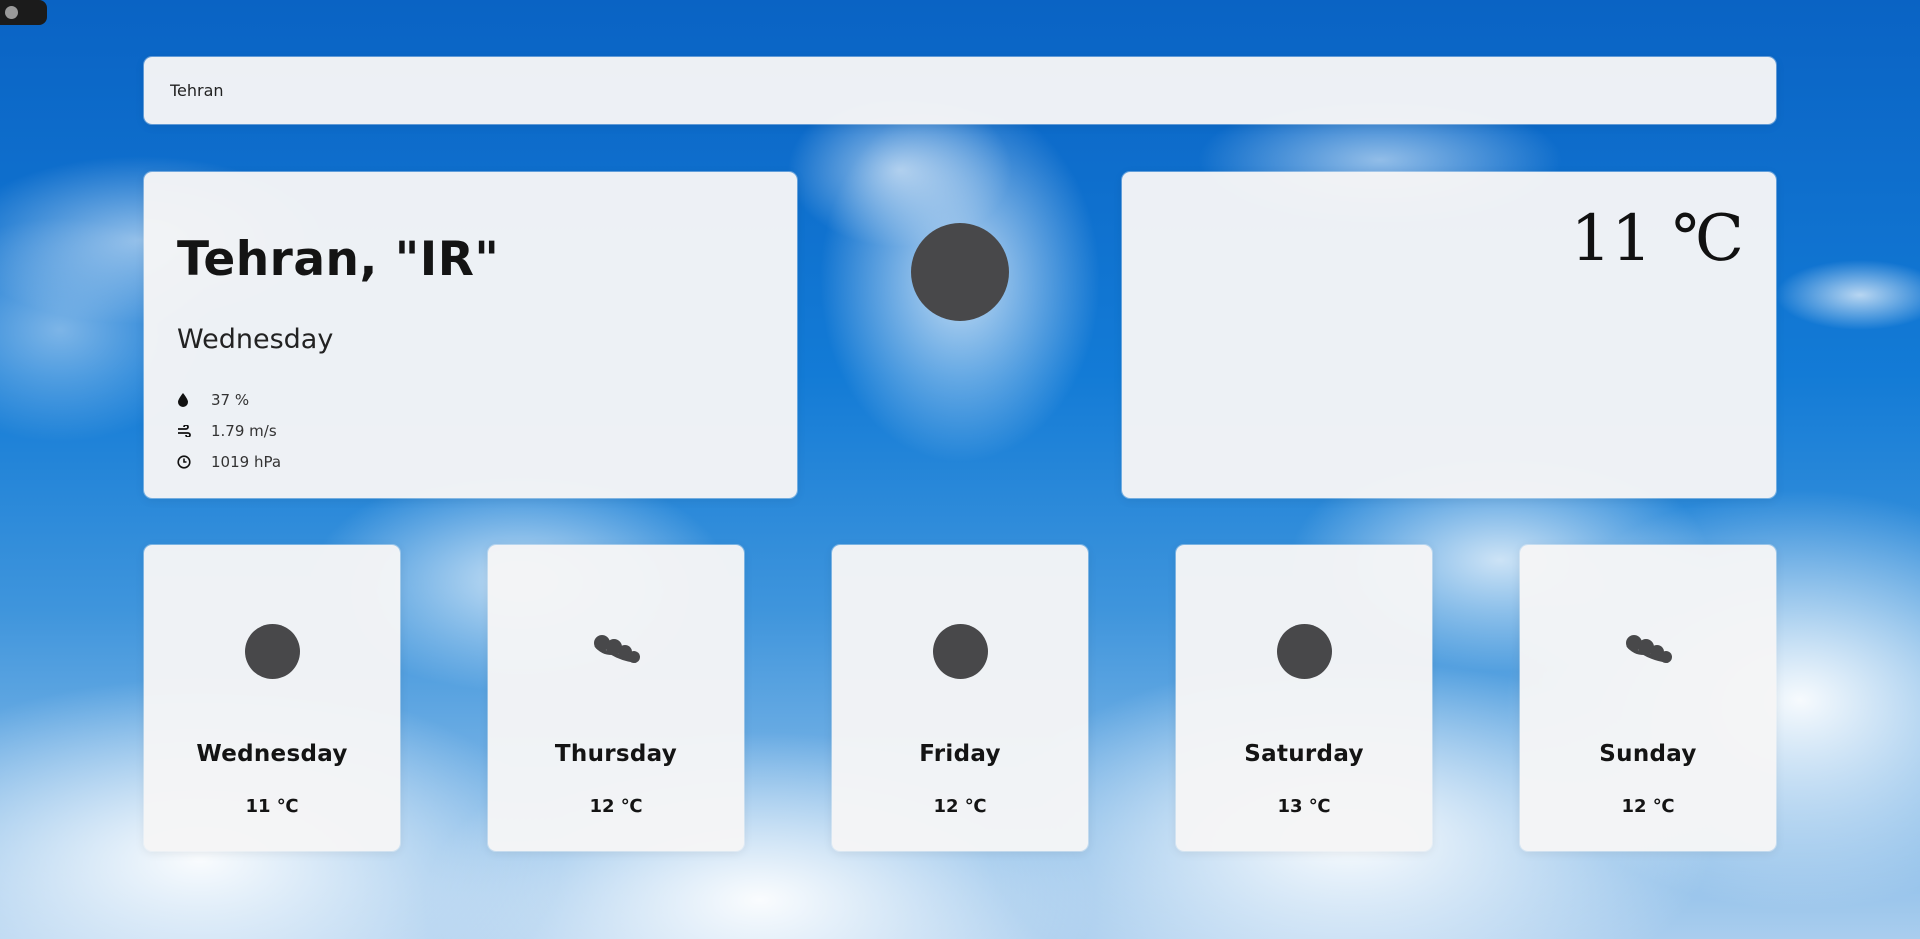 The image size is (1920, 939). Describe the element at coordinates (272, 754) in the screenshot. I see `forecast-day: Wednesday` at that location.